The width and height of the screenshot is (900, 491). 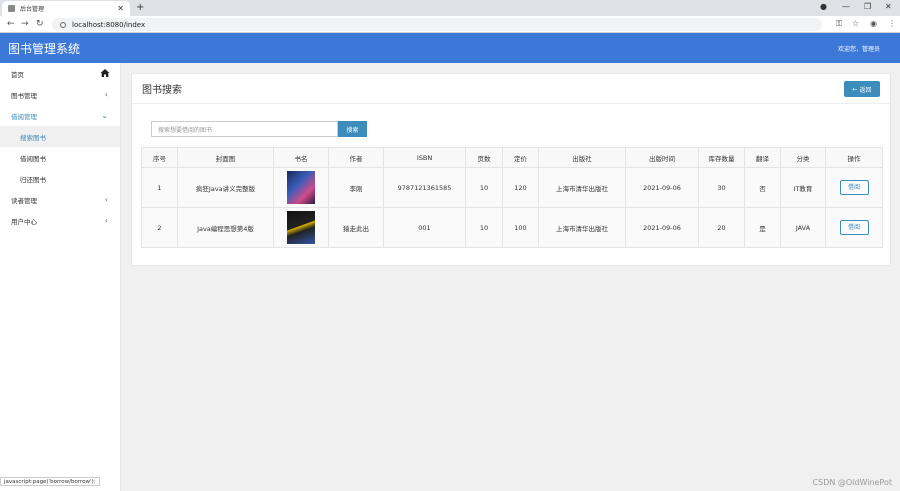 What do you see at coordinates (60, 136) in the screenshot?
I see `sidebar-subitem-search-books: 搜索图书` at bounding box center [60, 136].